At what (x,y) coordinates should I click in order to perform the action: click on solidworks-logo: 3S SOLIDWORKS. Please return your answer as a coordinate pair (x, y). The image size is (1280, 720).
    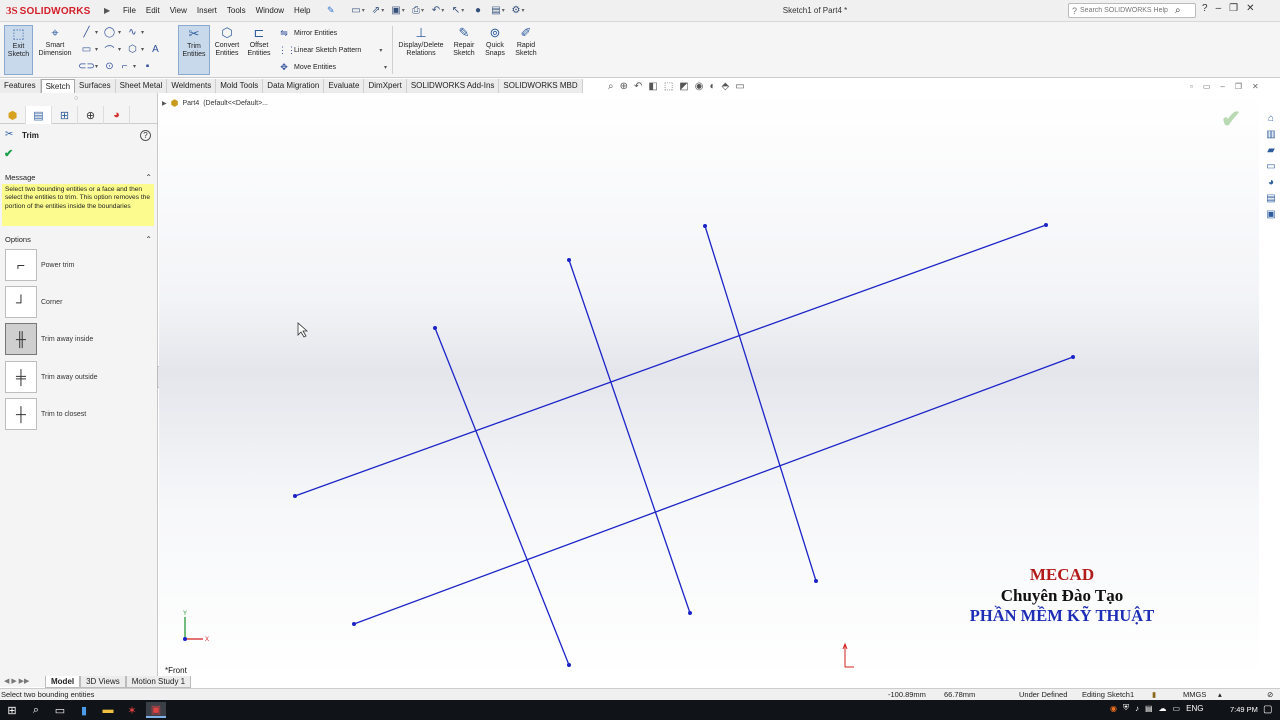
    Looking at the image, I should click on (48, 11).